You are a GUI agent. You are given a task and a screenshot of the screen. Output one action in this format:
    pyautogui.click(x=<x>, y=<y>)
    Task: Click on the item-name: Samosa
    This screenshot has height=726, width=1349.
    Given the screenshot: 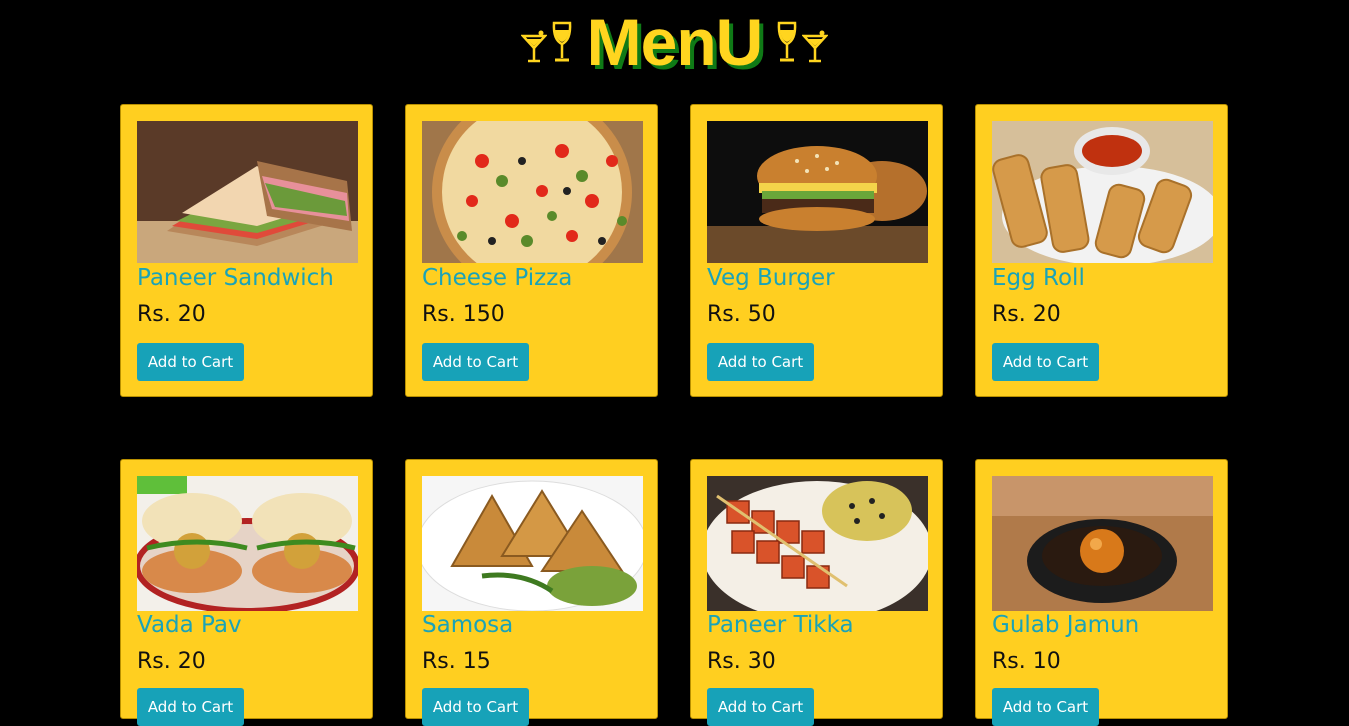 What is the action you would take?
    pyautogui.click(x=468, y=625)
    